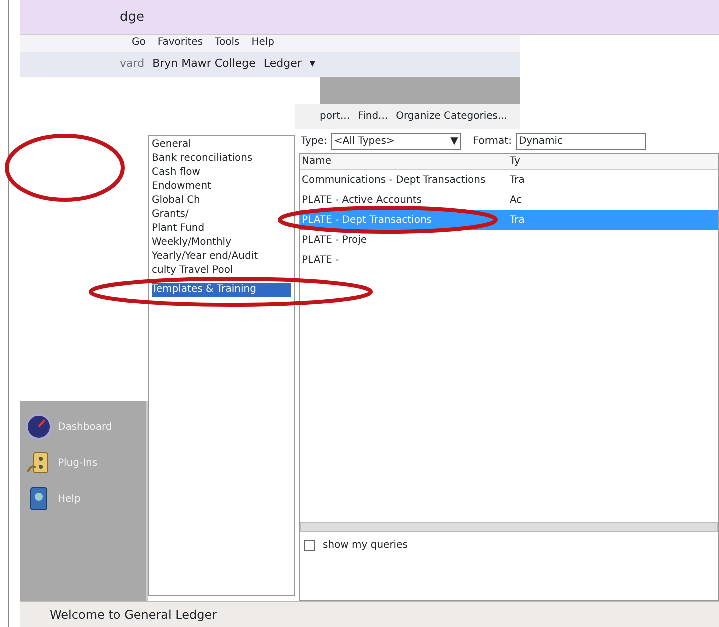 This screenshot has height=627, width=719. What do you see at coordinates (221, 290) in the screenshot?
I see `category-item: Templates & Training` at bounding box center [221, 290].